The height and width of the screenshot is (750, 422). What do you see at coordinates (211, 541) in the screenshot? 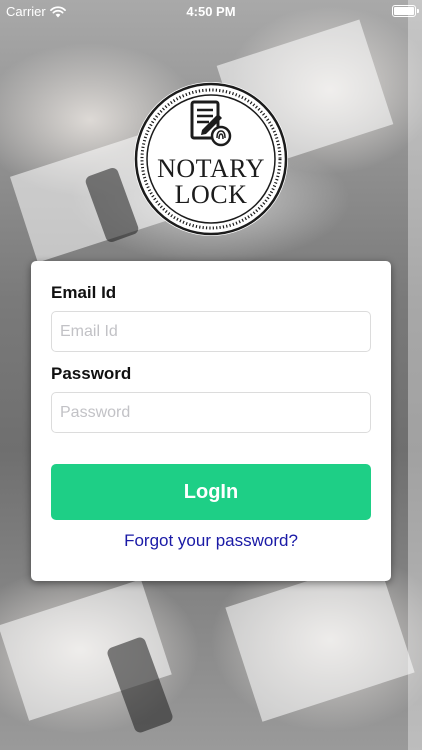
I see `forgot-password-link: Forgot your password?` at bounding box center [211, 541].